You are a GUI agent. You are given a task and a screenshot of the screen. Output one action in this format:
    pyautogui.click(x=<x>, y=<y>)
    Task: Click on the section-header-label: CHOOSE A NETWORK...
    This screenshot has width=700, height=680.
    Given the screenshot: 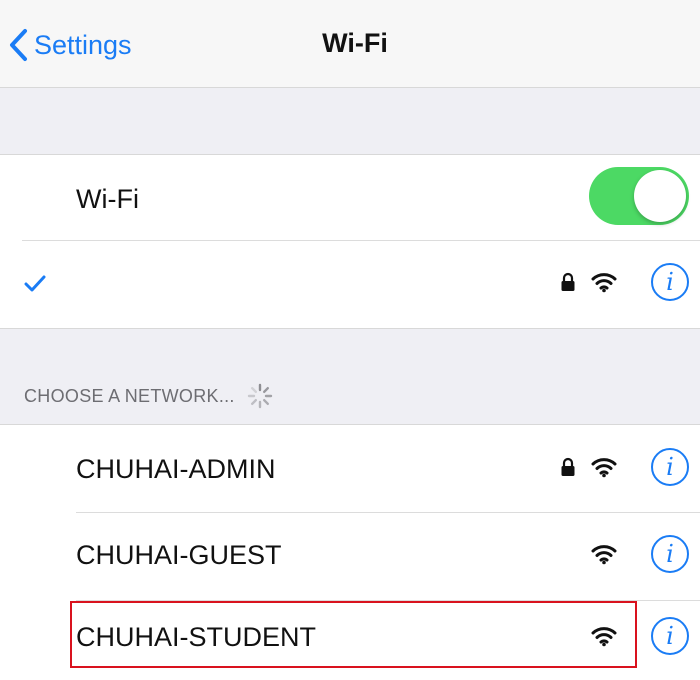 What is the action you would take?
    pyautogui.click(x=129, y=395)
    